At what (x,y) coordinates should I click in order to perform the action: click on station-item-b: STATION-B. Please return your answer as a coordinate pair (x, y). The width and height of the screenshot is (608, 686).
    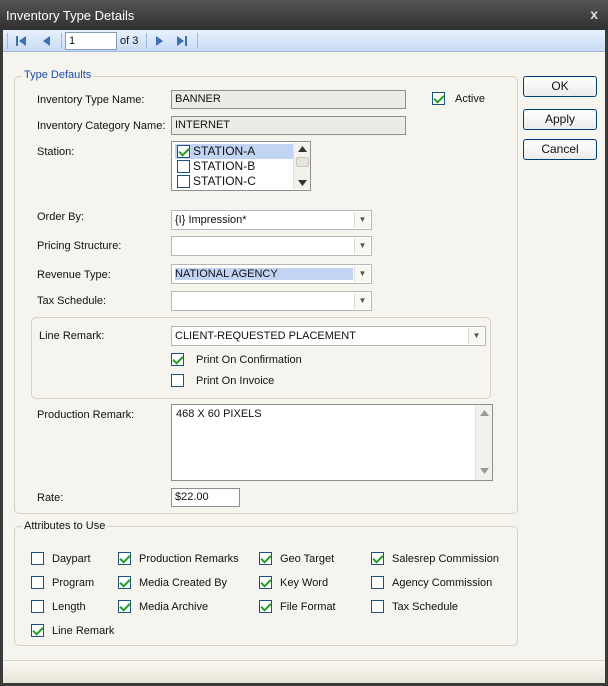
    Looking at the image, I should click on (234, 166).